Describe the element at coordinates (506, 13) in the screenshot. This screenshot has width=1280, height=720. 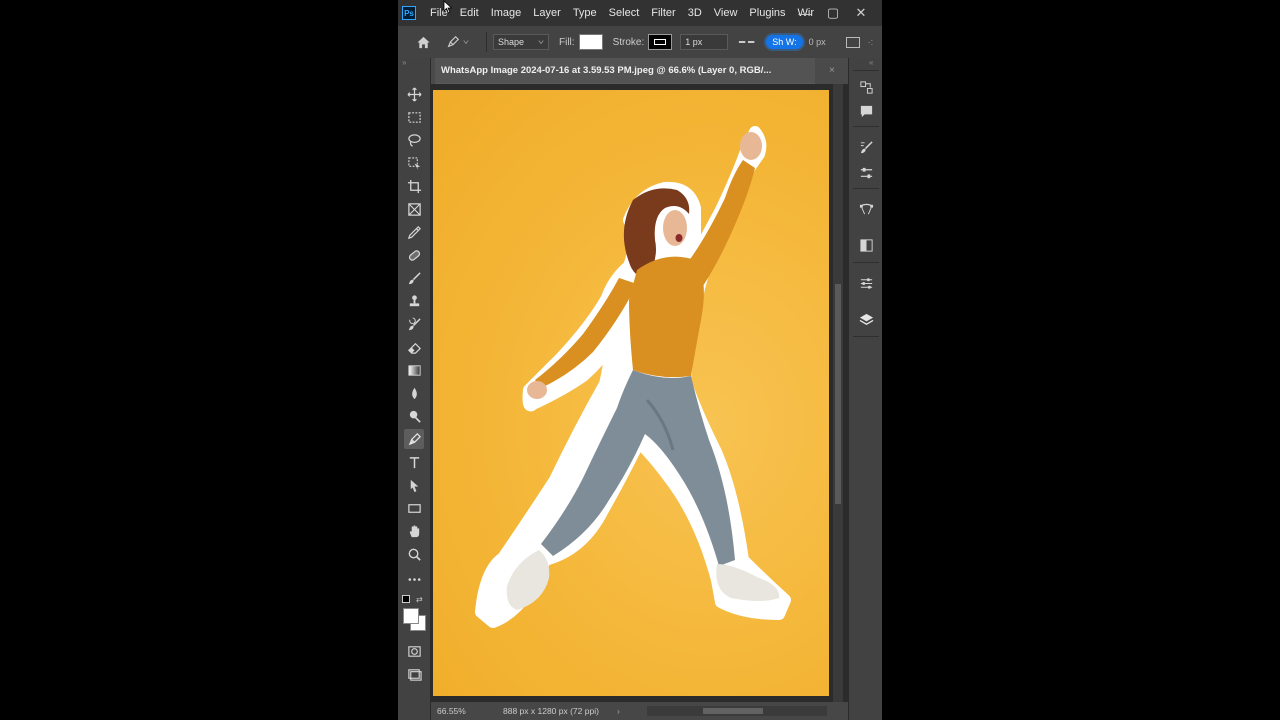
I see `menu-image: Image` at that location.